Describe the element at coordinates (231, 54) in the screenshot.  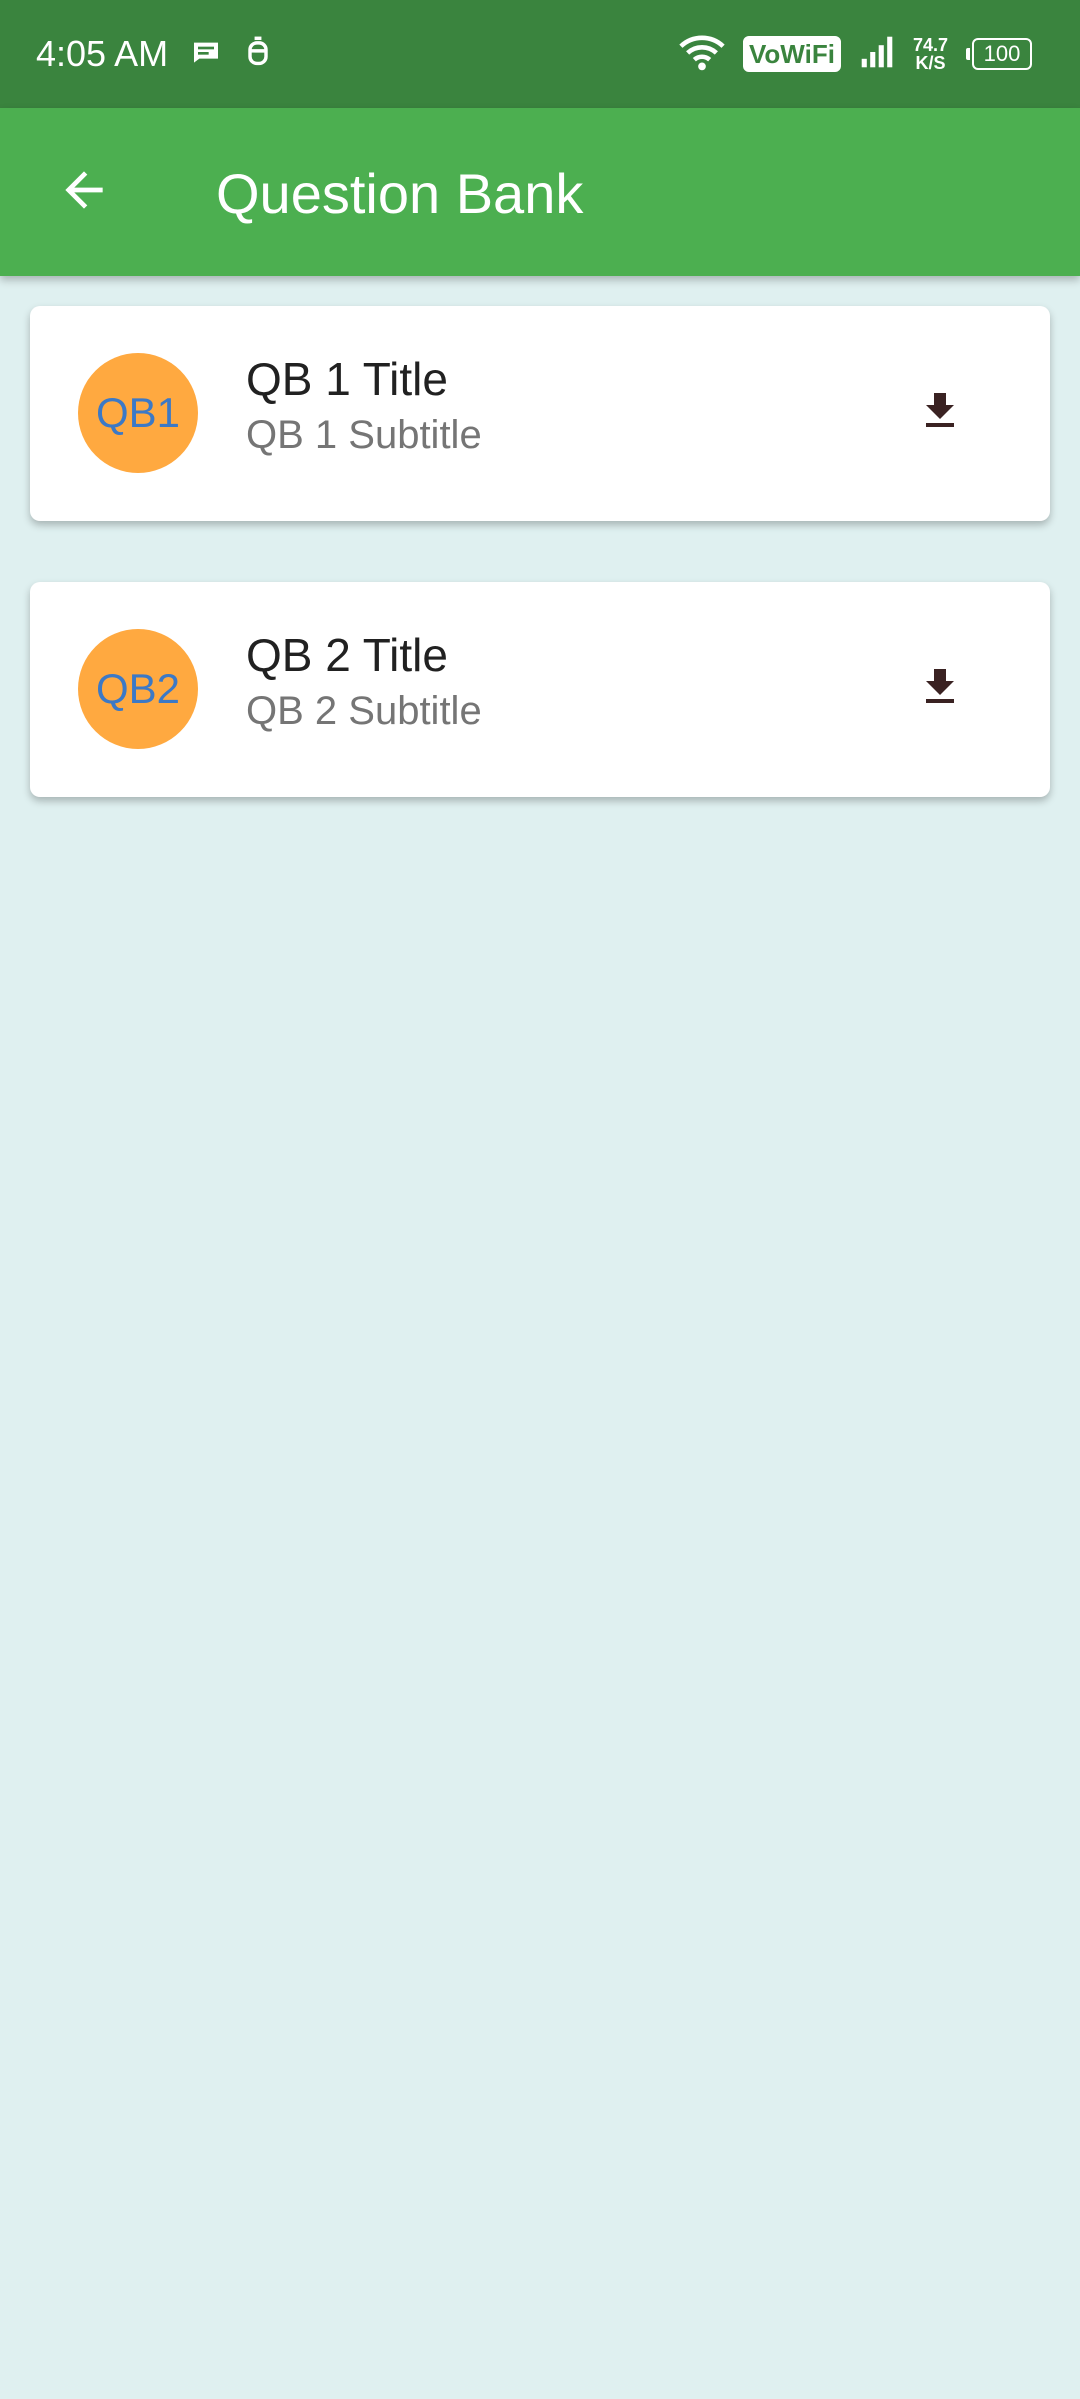
I see `notification-icons` at that location.